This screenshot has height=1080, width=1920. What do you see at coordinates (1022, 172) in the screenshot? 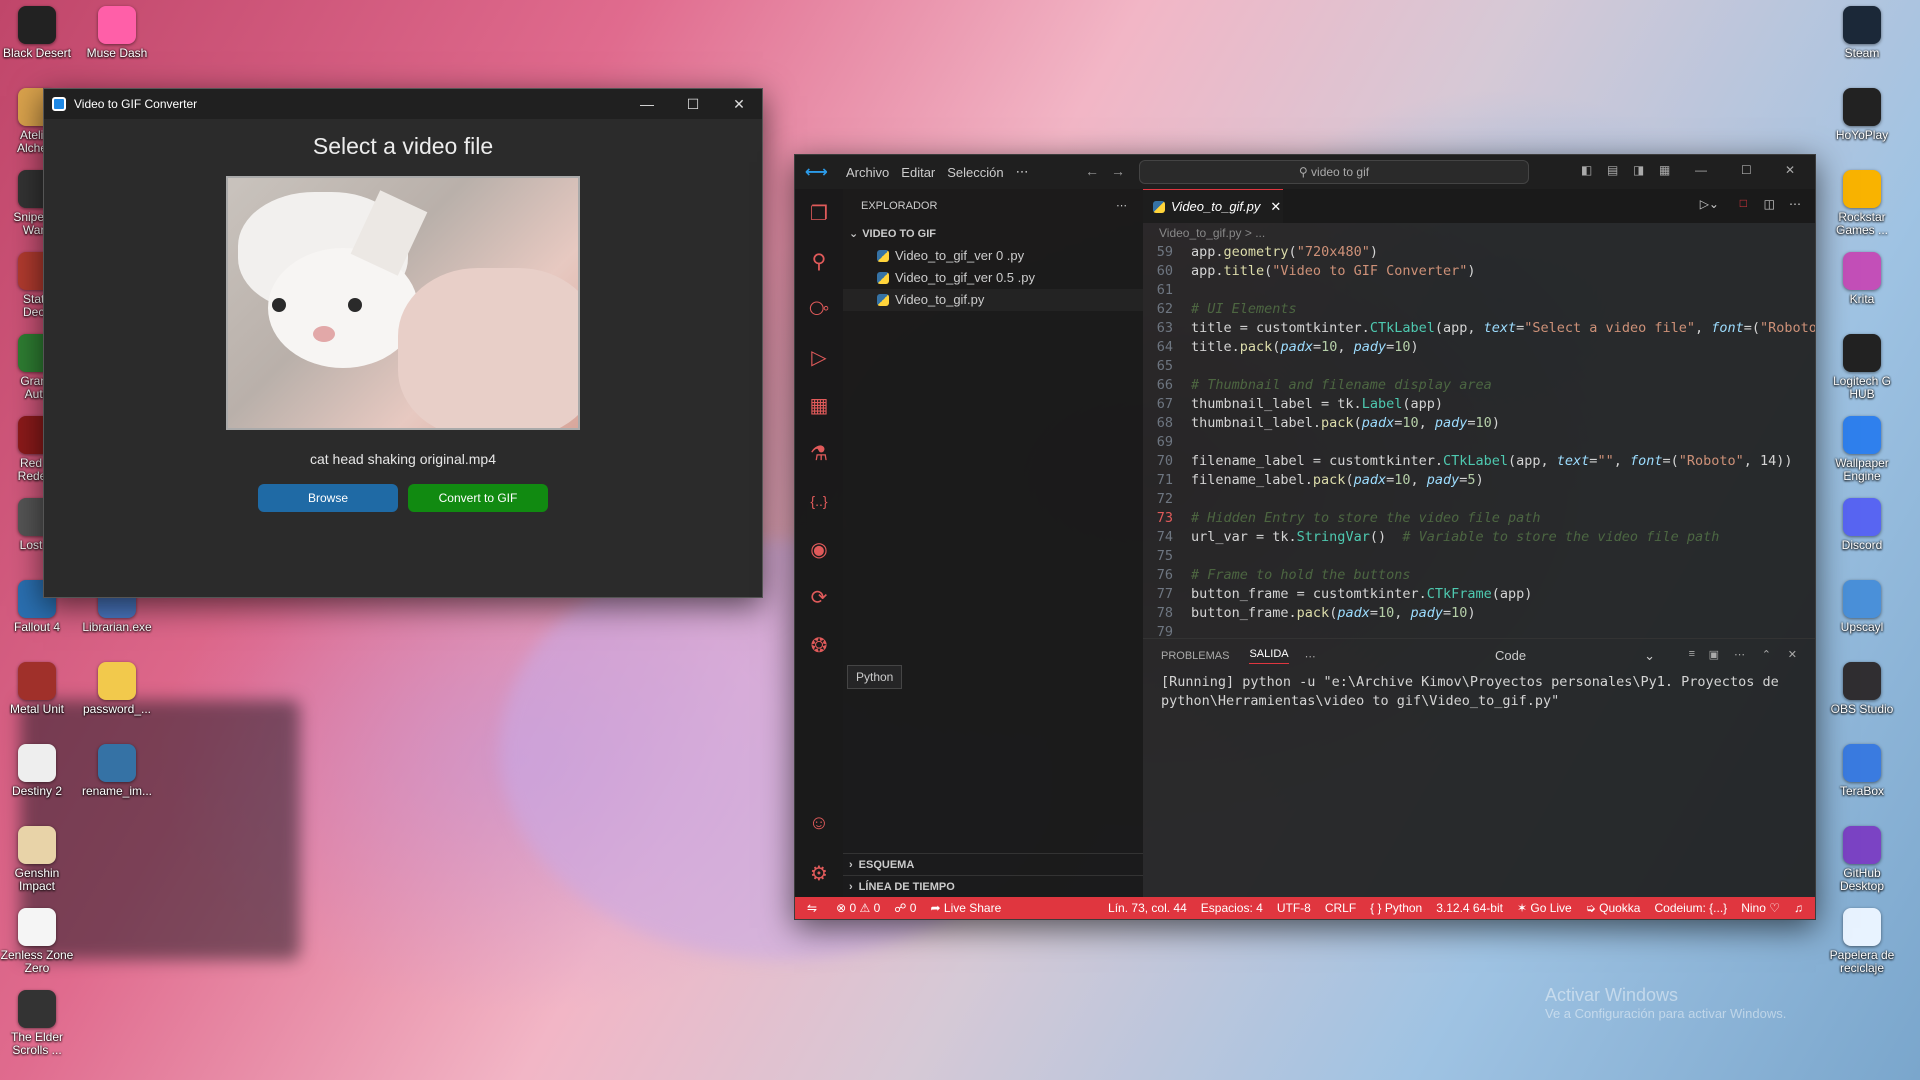
I see `menu-more-icon: ⋯` at bounding box center [1022, 172].